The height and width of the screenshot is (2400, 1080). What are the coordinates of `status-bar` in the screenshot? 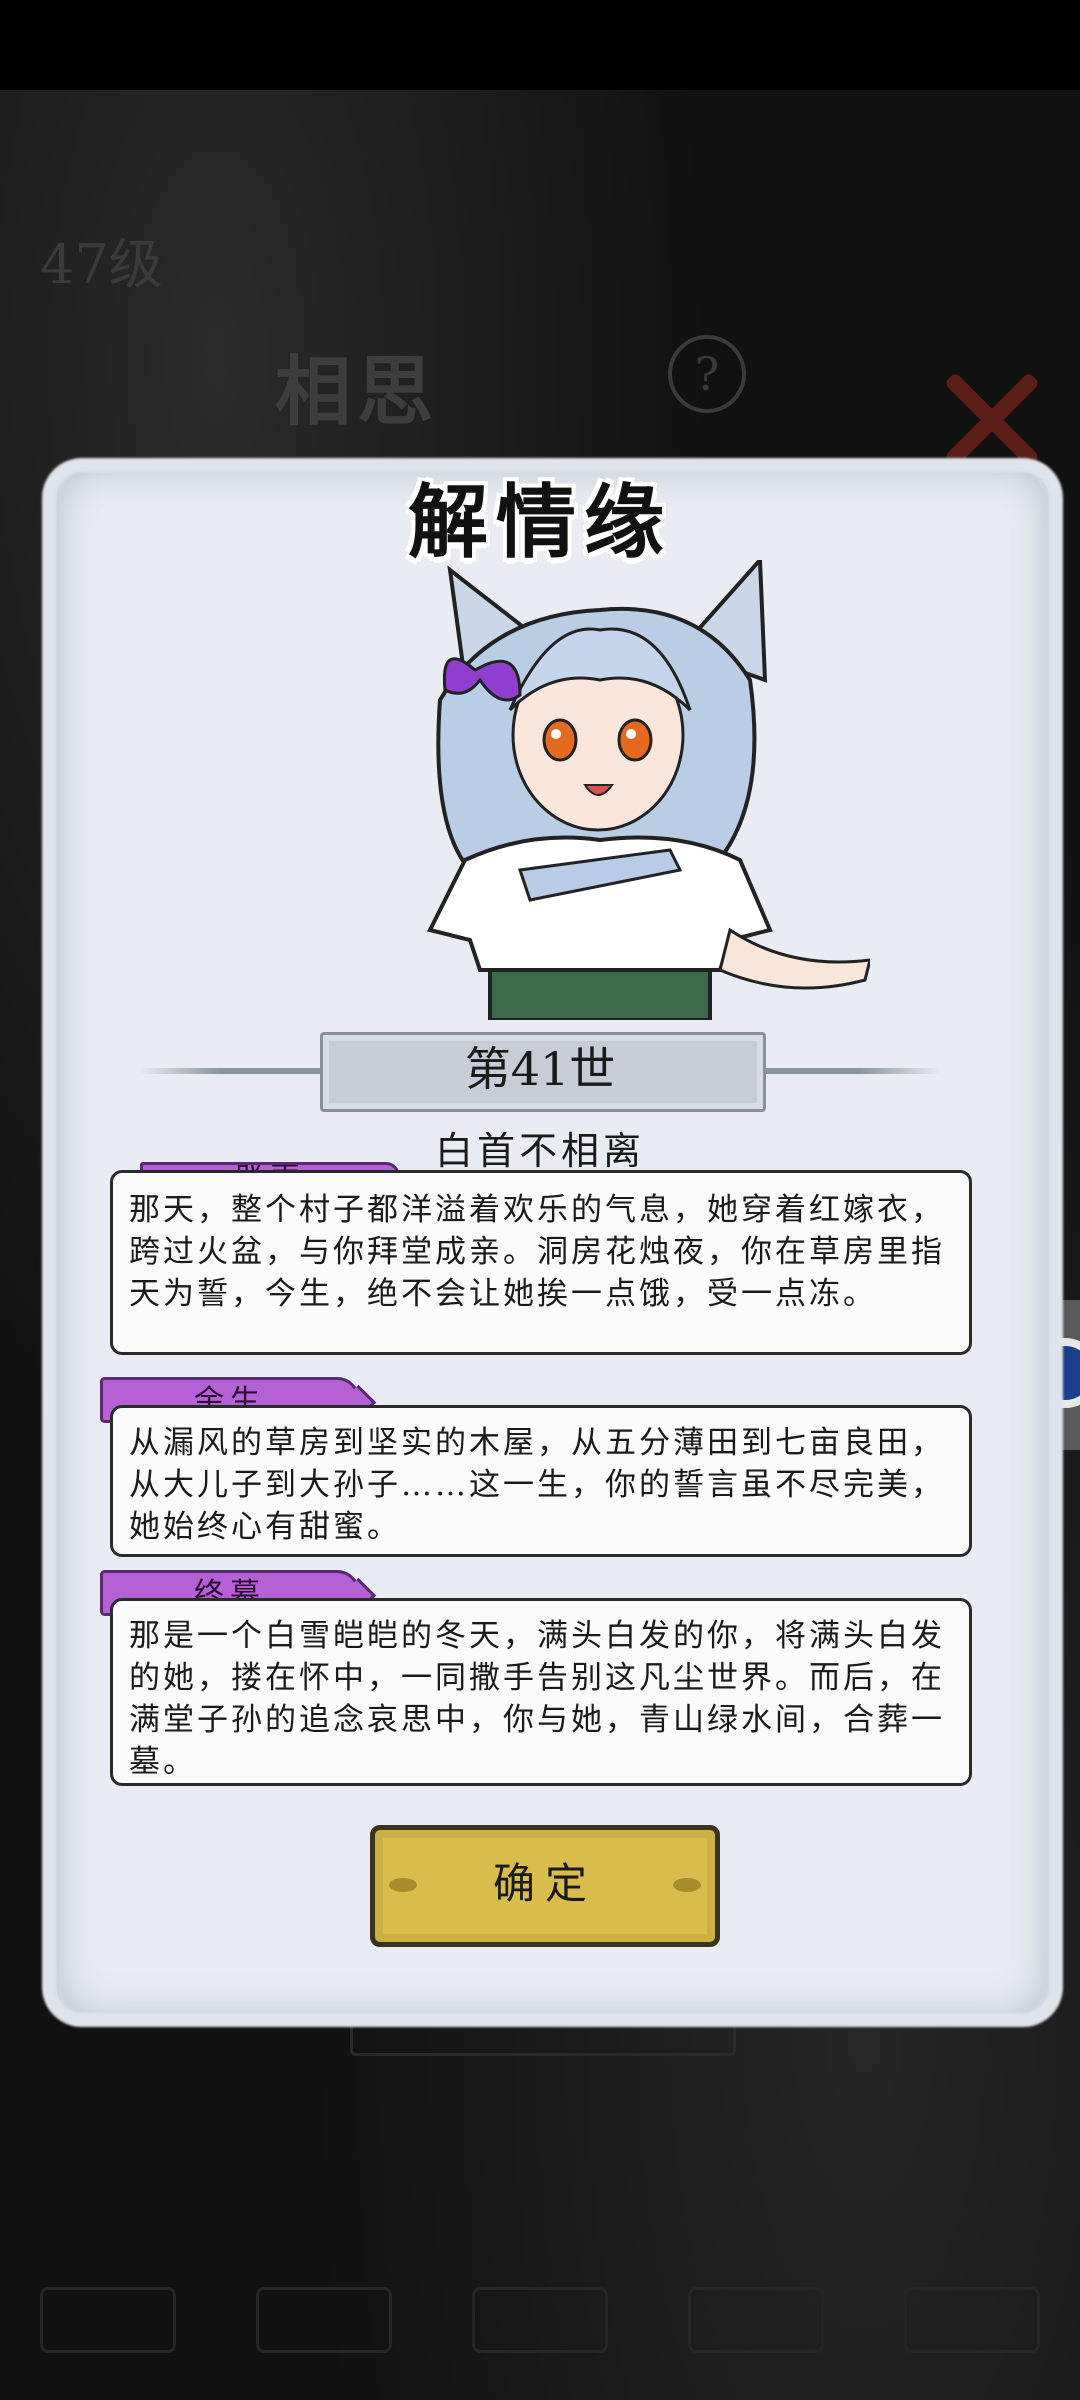 It's located at (540, 45).